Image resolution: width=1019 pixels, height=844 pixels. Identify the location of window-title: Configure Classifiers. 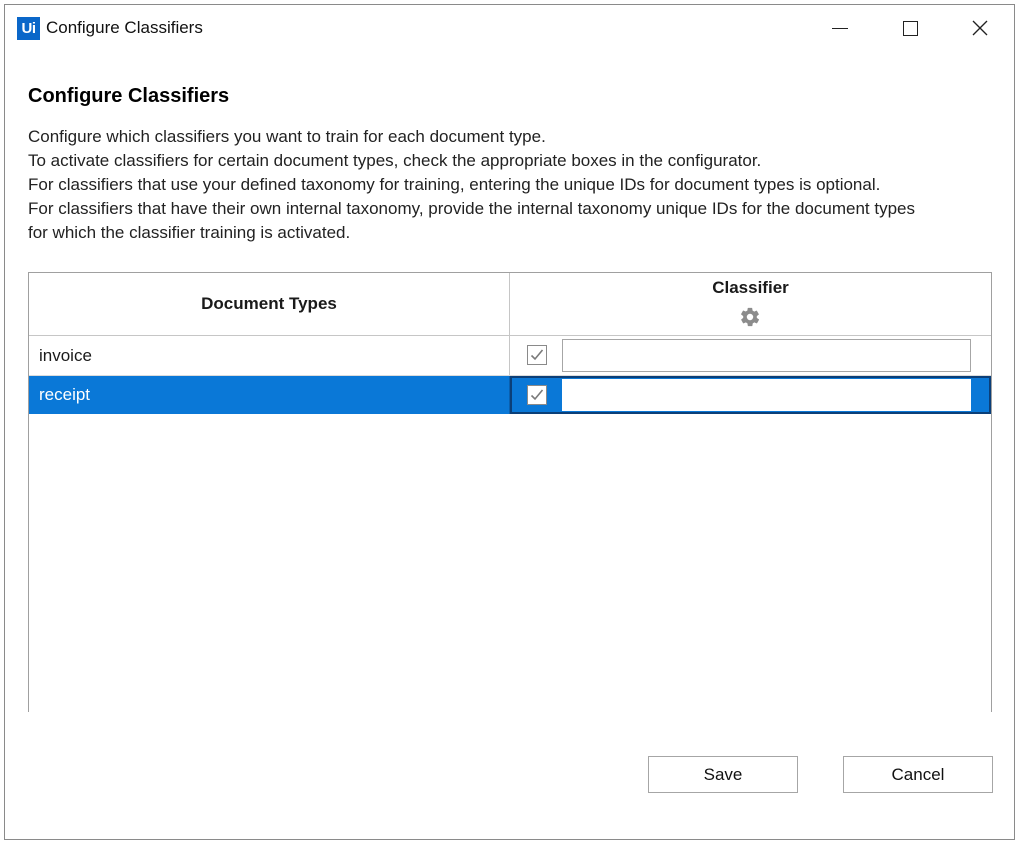
(124, 27).